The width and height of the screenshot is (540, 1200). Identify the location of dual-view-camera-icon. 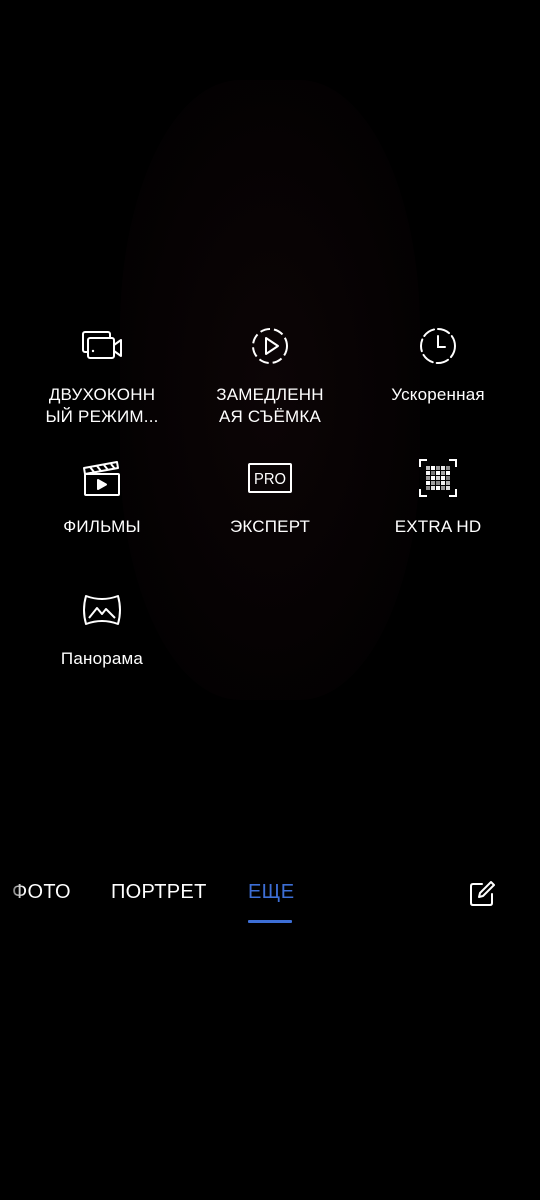
(102, 346).